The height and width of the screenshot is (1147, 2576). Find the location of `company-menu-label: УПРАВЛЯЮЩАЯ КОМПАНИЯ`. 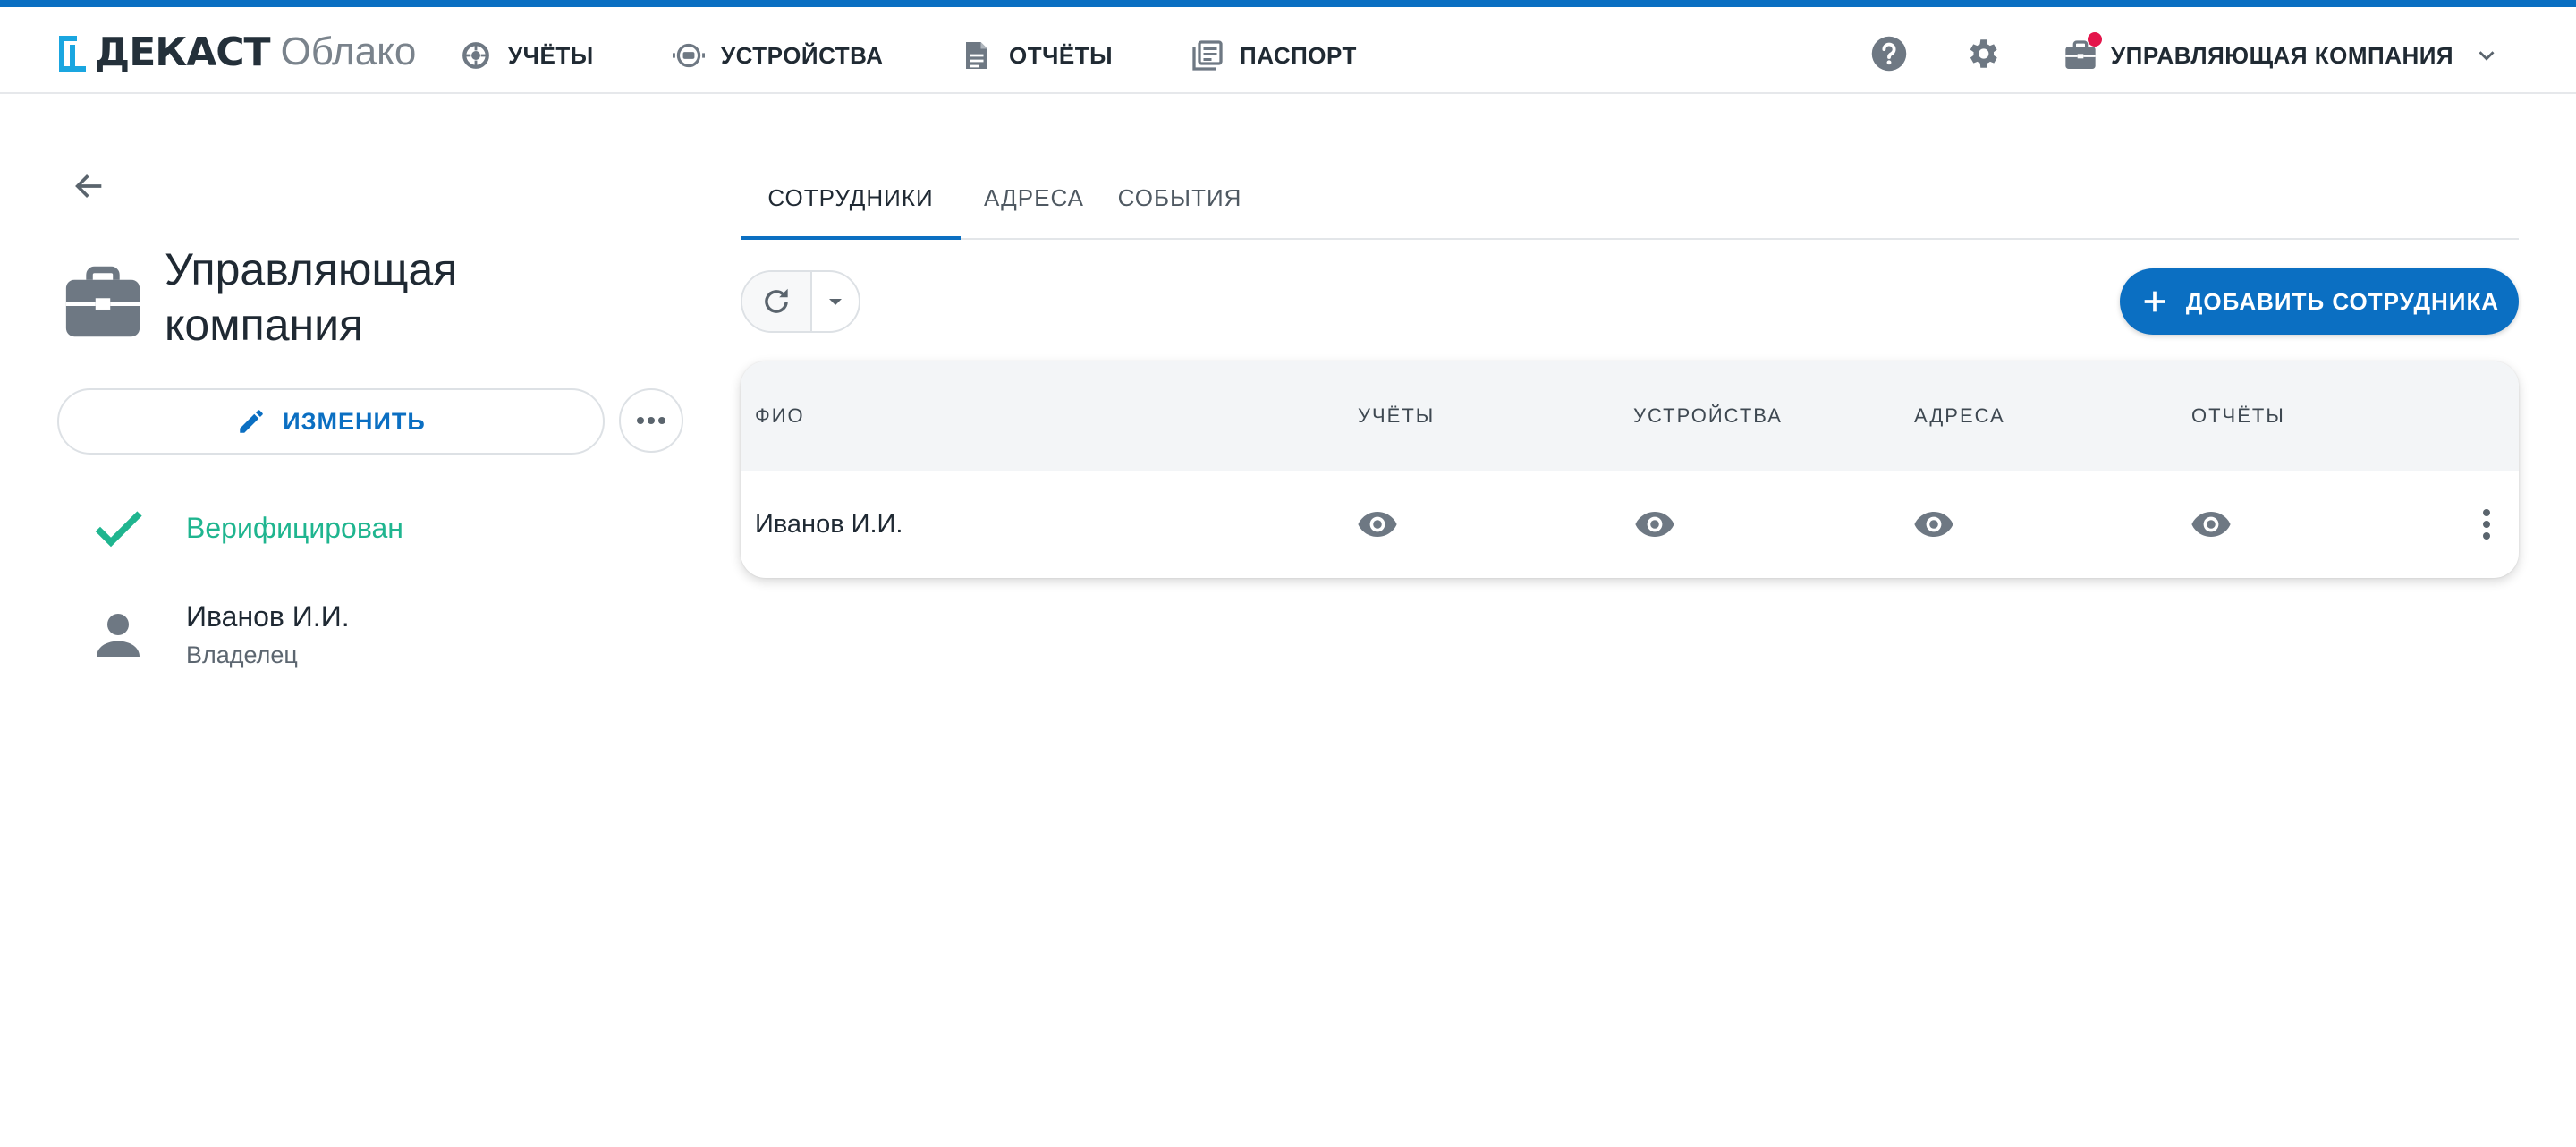

company-menu-label: УПРАВЛЯЮЩАЯ КОМПАНИЯ is located at coordinates (2282, 55).